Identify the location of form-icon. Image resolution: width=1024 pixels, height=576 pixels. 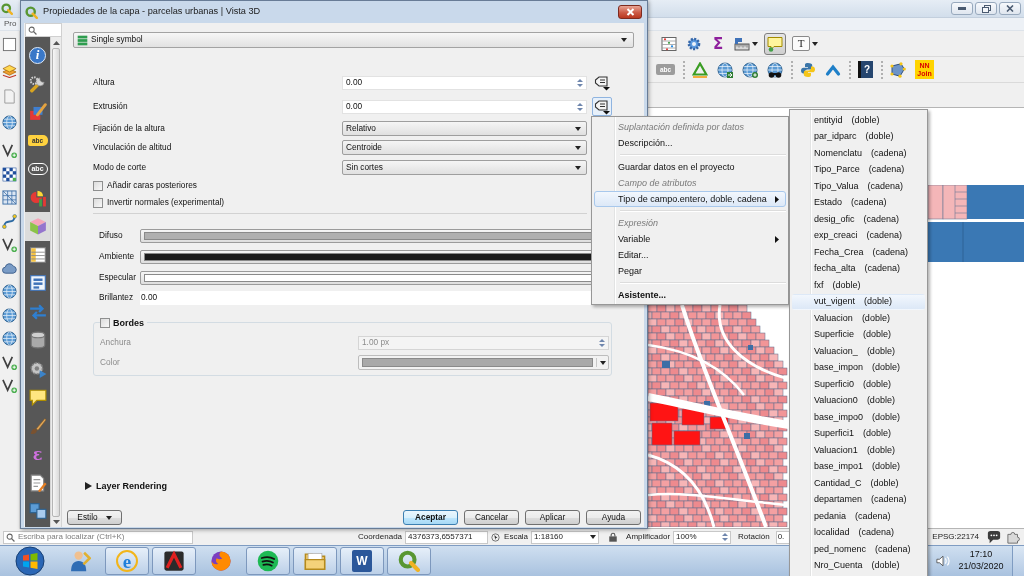
(37, 283).